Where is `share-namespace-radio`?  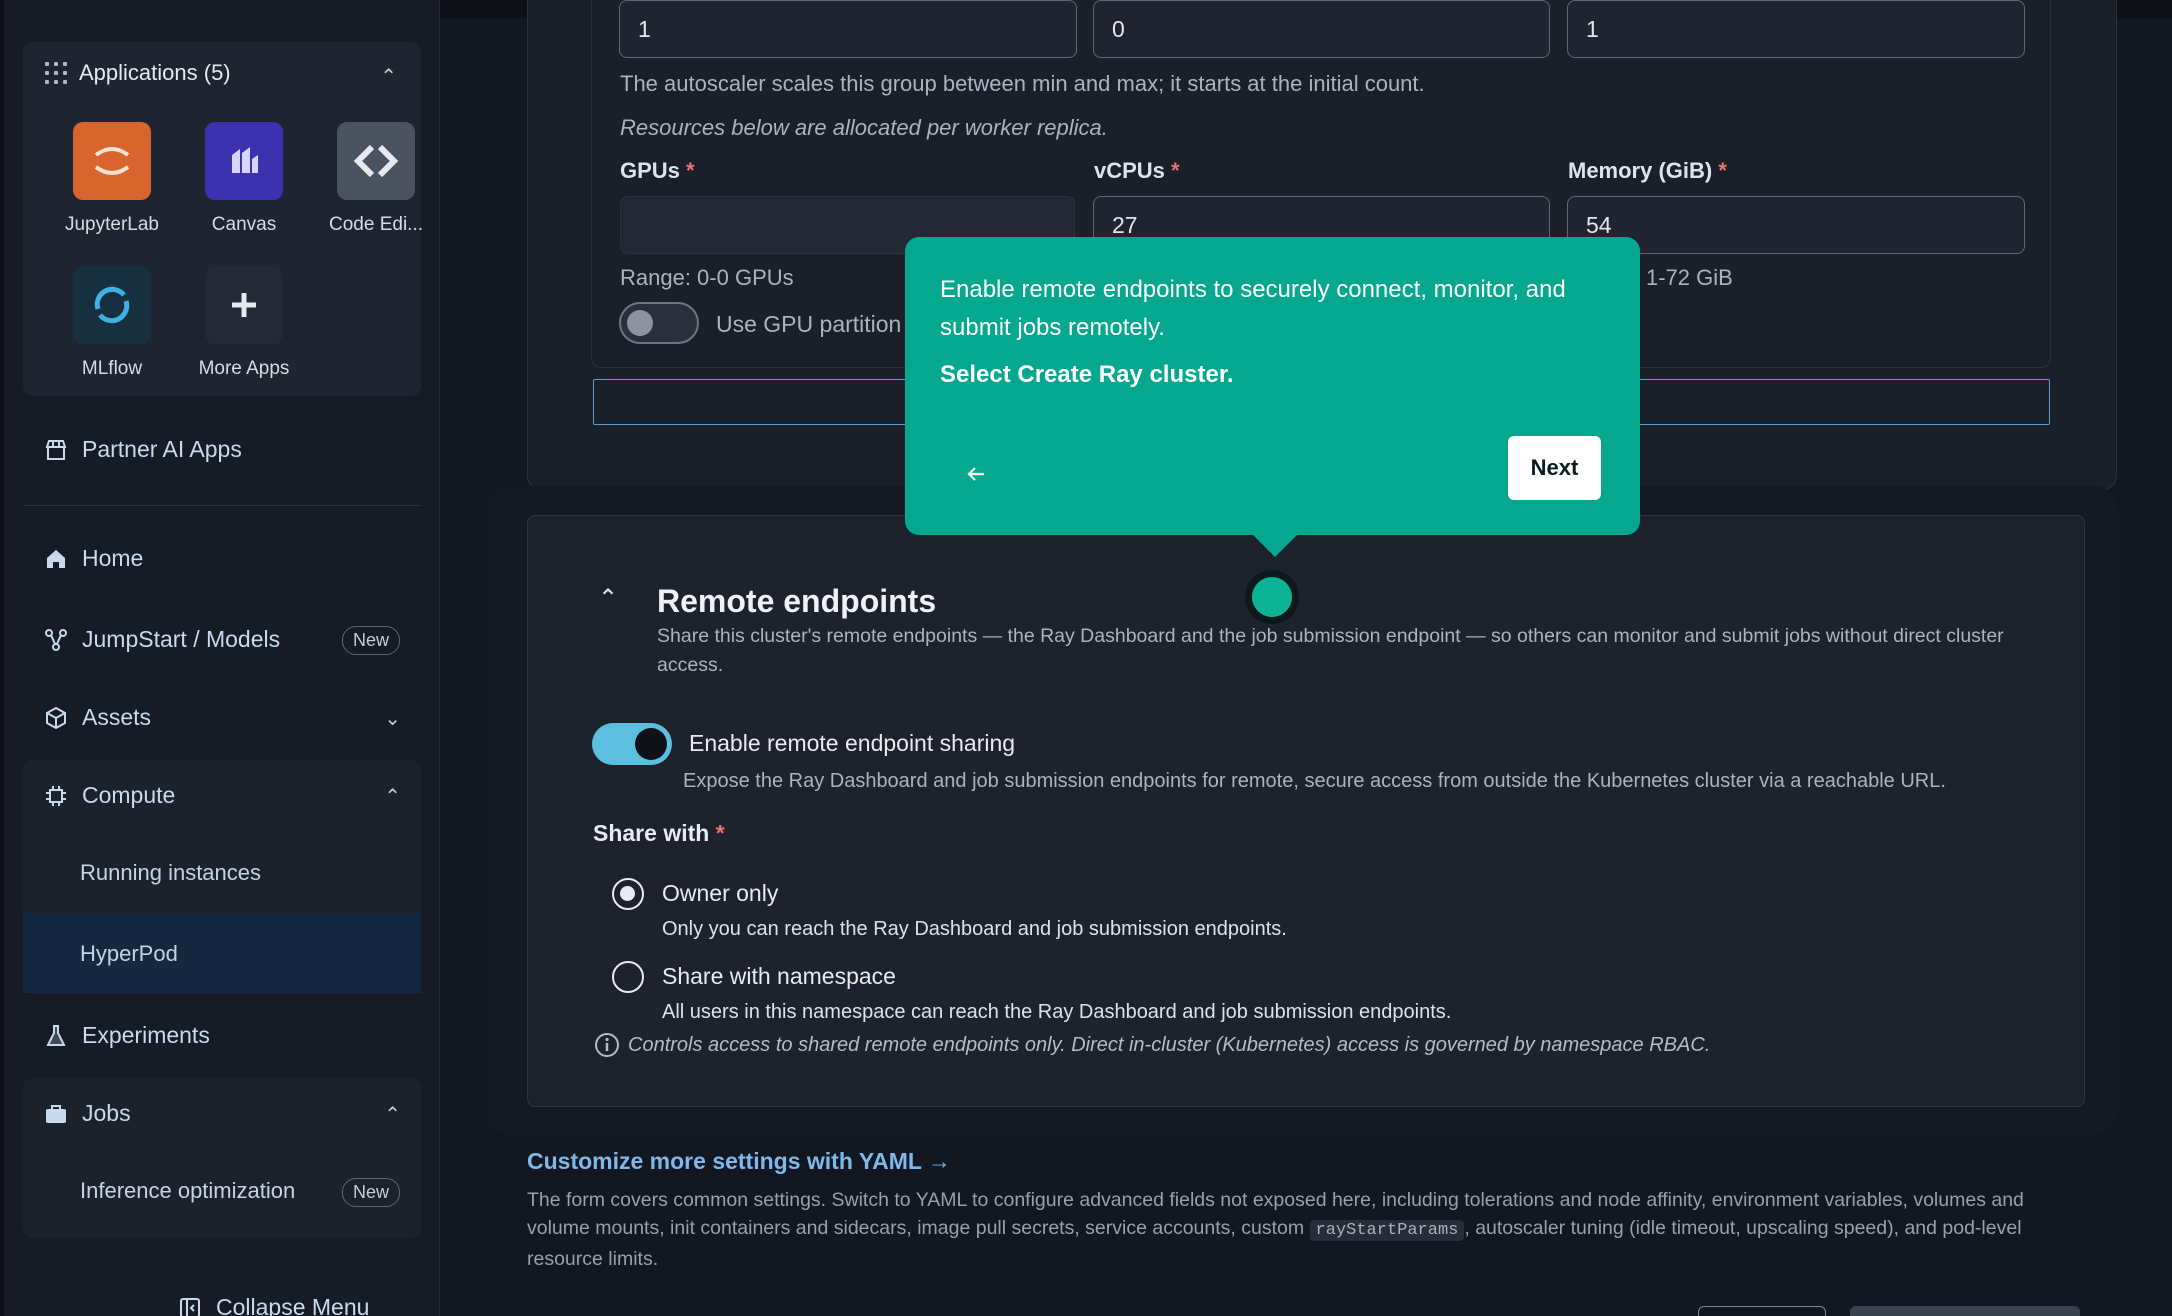
share-namespace-radio is located at coordinates (628, 977).